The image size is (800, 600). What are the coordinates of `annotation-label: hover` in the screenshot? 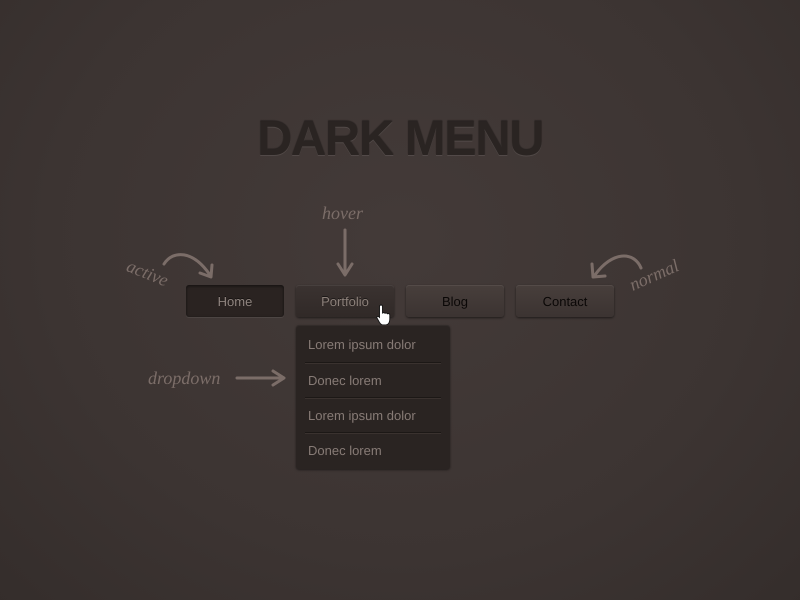 It's located at (342, 213).